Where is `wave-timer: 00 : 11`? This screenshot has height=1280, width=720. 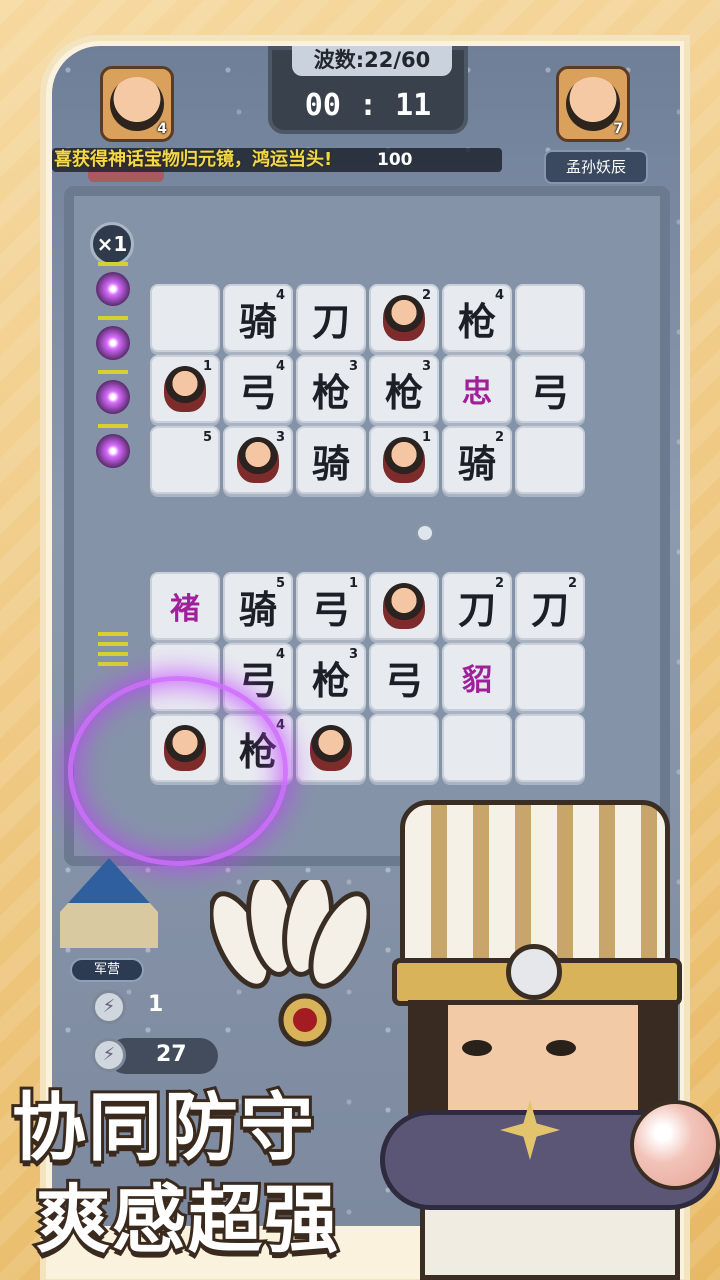 wave-timer: 00 : 11 is located at coordinates (368, 105).